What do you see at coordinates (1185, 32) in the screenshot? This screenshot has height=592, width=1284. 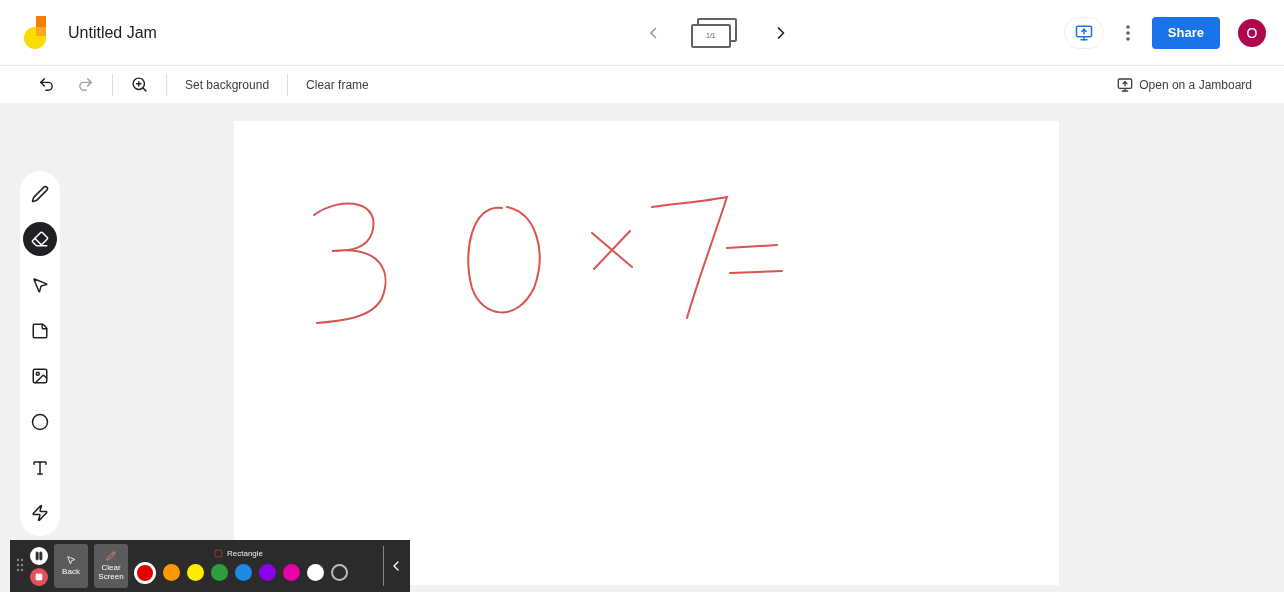 I see `share-button: Share` at bounding box center [1185, 32].